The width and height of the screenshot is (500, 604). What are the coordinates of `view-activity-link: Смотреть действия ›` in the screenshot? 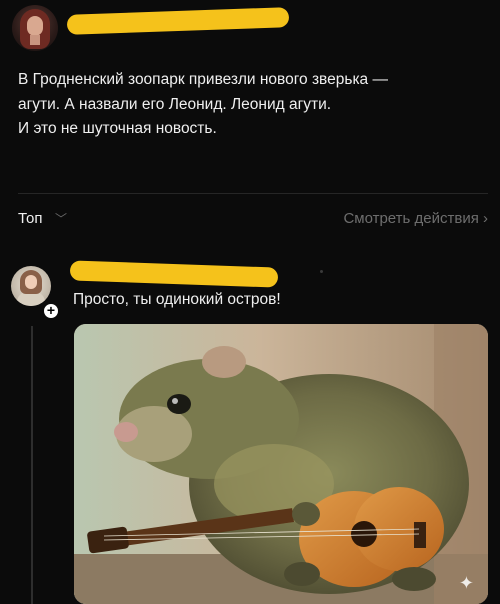 It's located at (415, 218).